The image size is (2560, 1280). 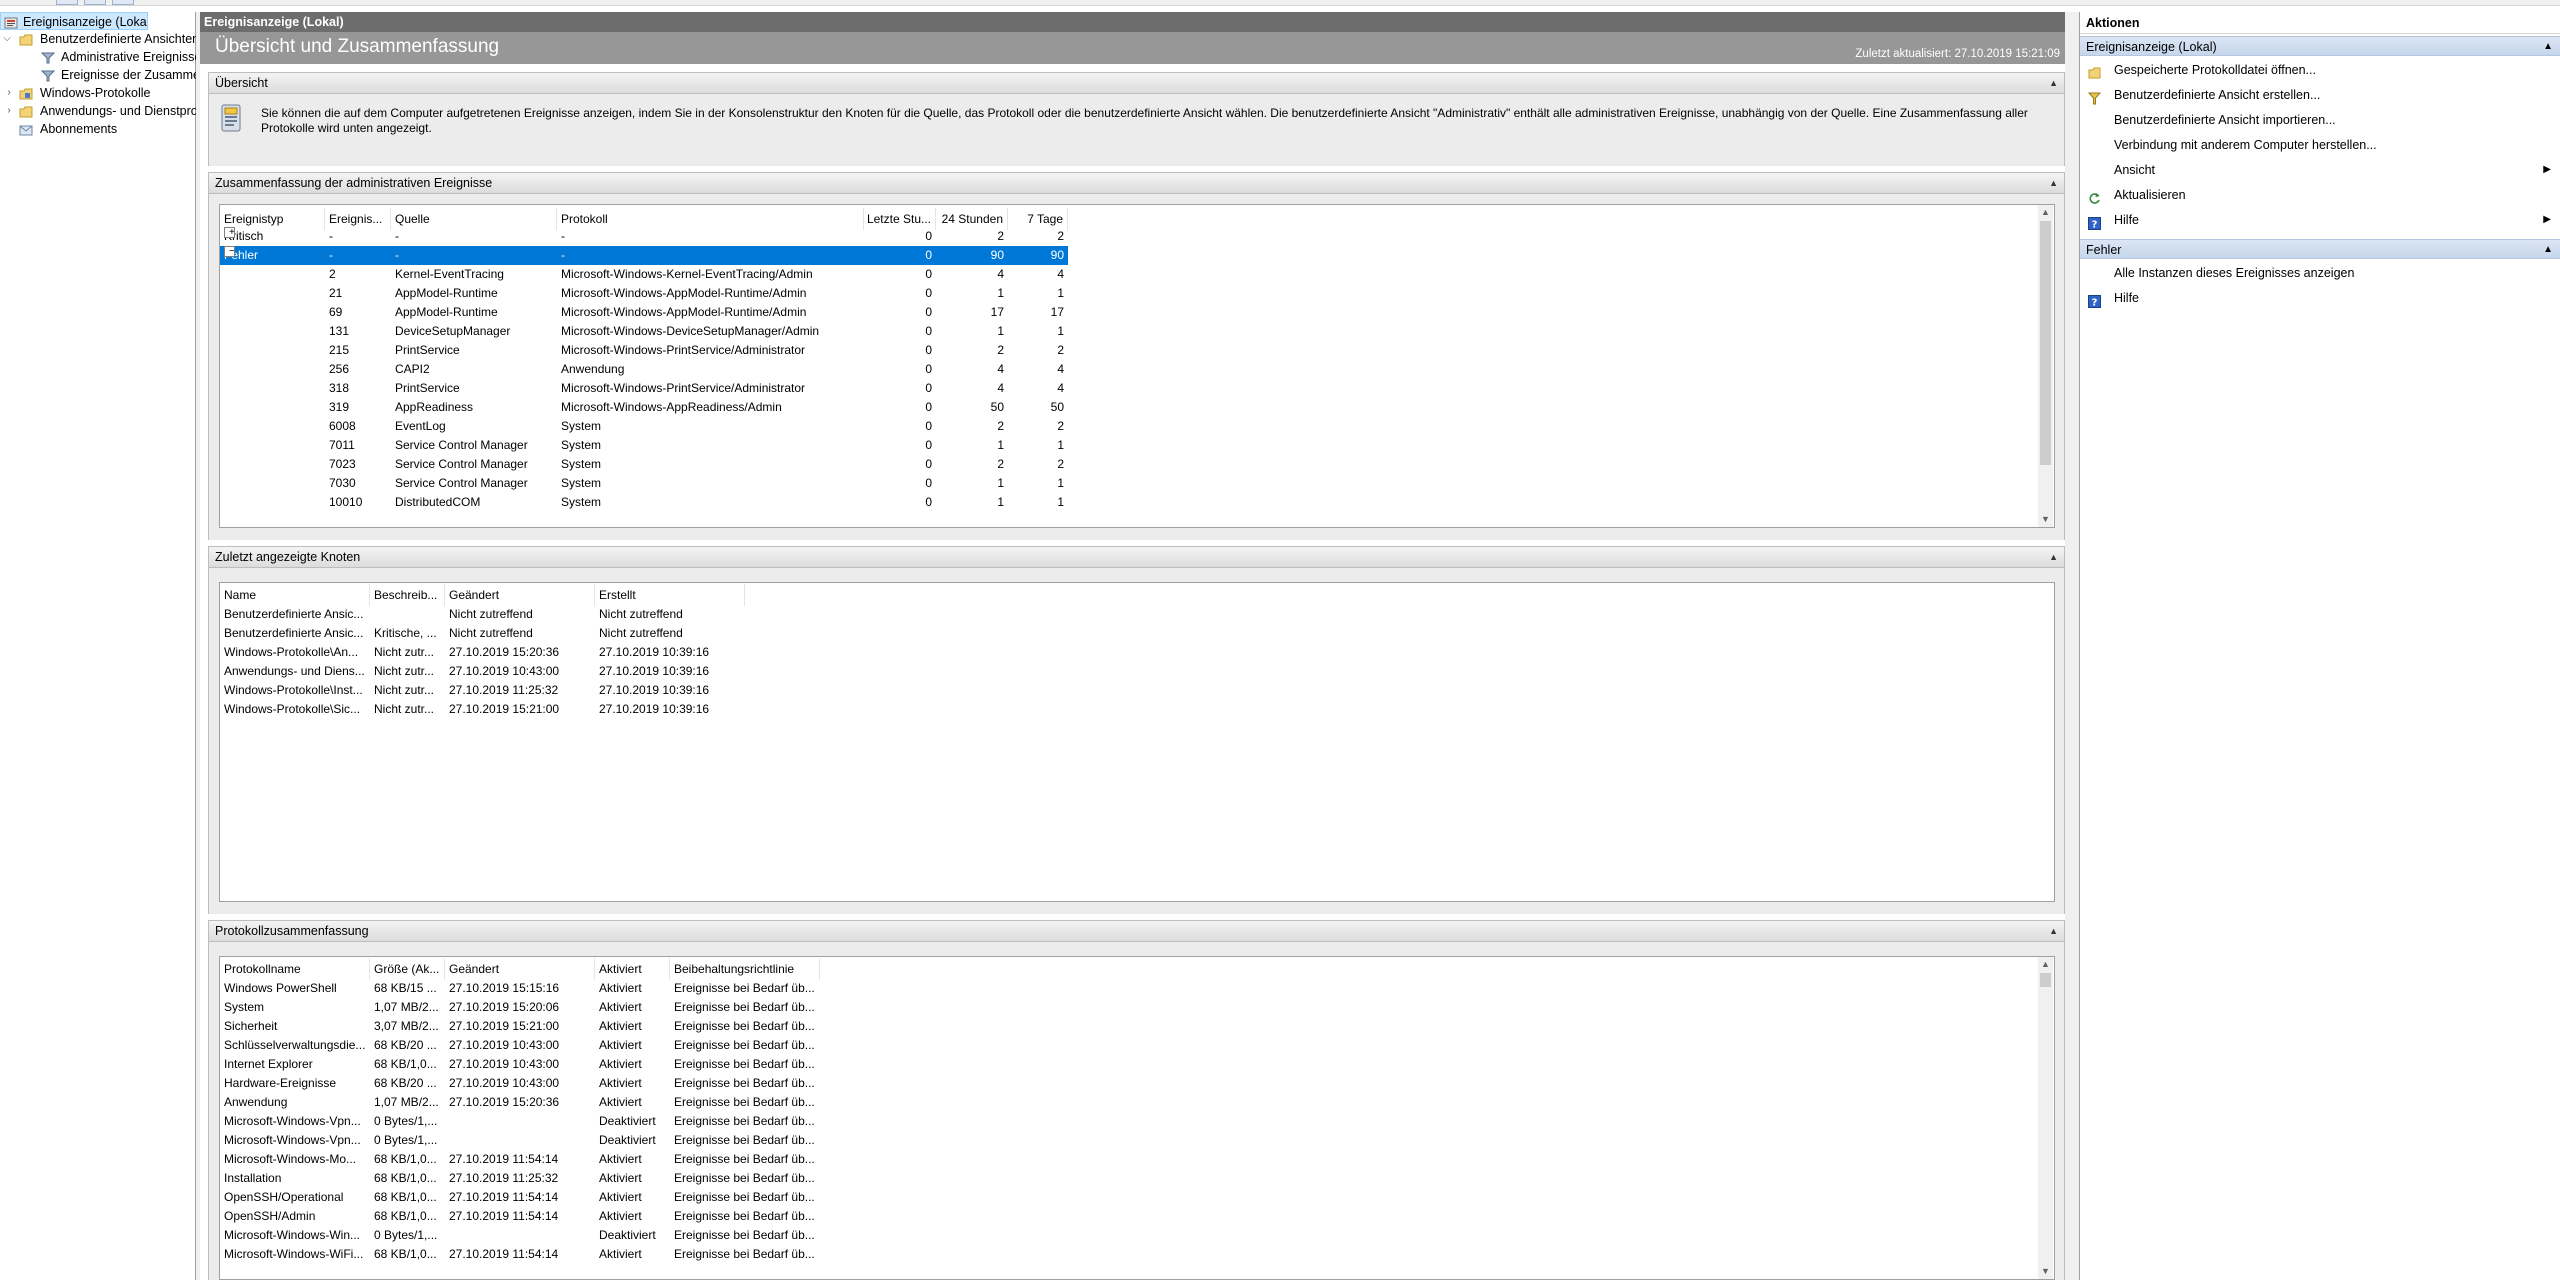 I want to click on column-header-created: Erstellt, so click(x=670, y=595).